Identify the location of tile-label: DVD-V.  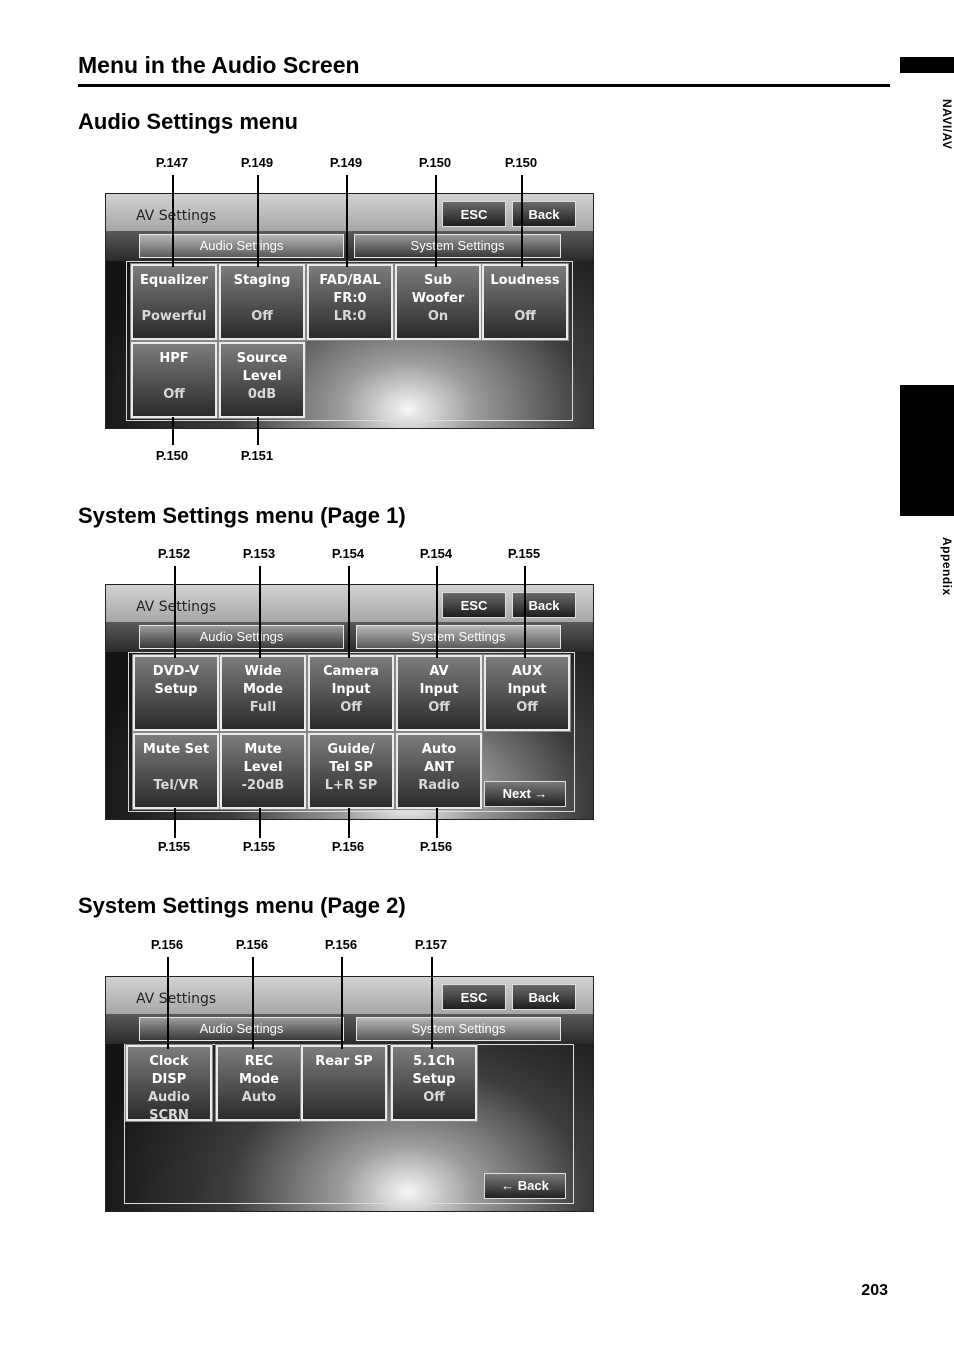
(176, 671).